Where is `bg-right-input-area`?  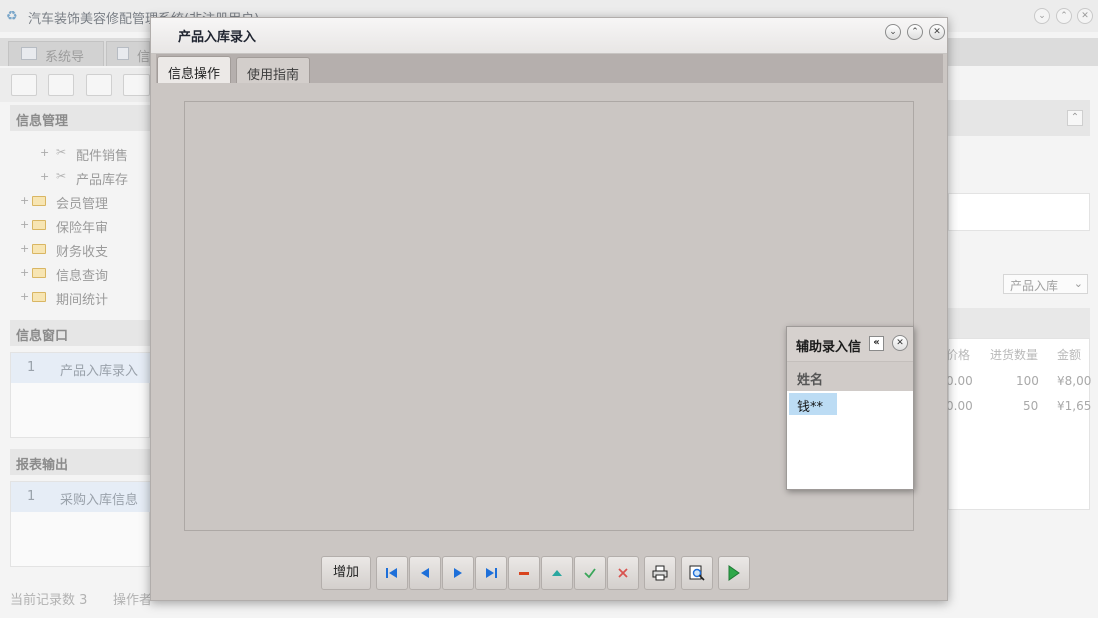
bg-right-input-area is located at coordinates (1019, 212).